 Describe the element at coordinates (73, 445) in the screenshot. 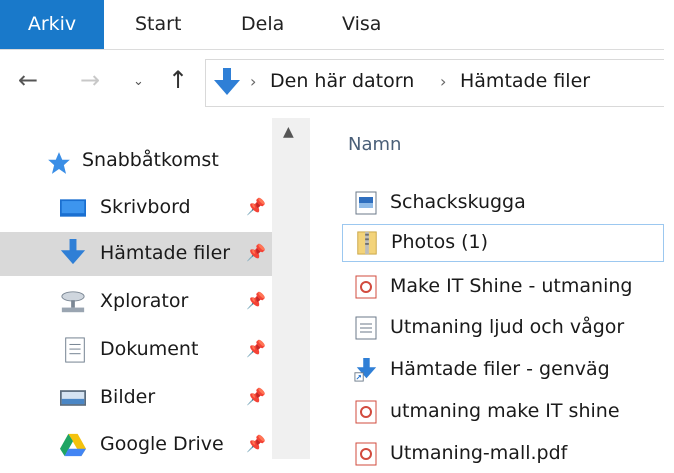

I see `google-drive-icon` at that location.